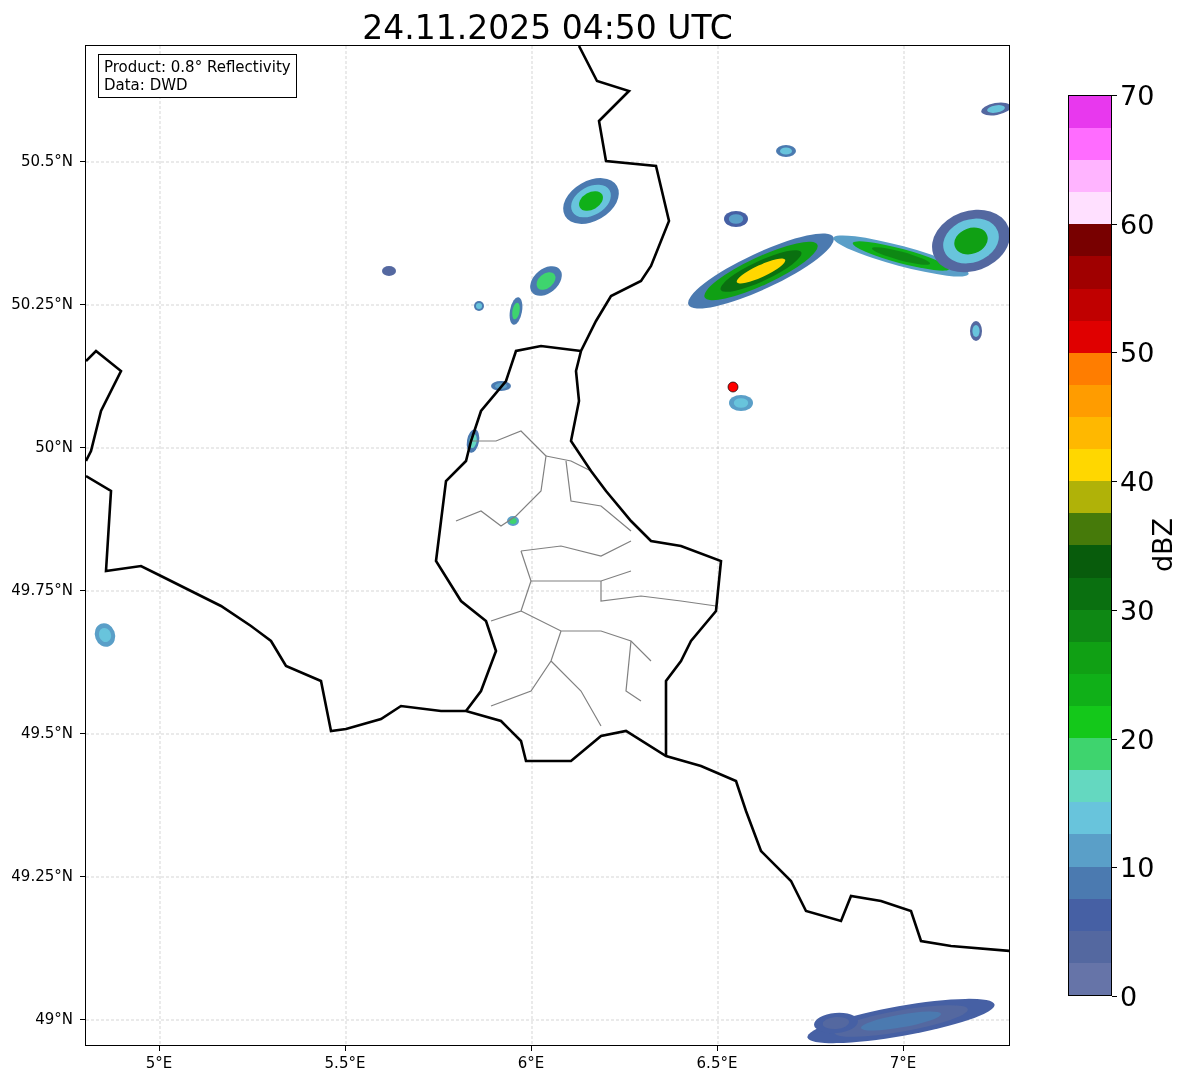 Image resolution: width=1202 pixels, height=1081 pixels. What do you see at coordinates (146, 85) in the screenshot?
I see `info-text: Data: DWD` at bounding box center [146, 85].